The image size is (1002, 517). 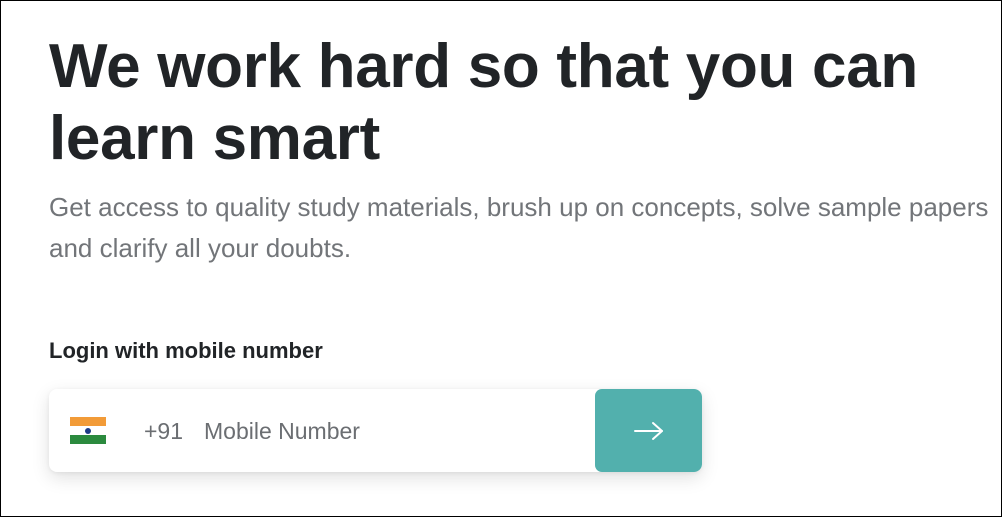 I want to click on submit-button, so click(x=648, y=430).